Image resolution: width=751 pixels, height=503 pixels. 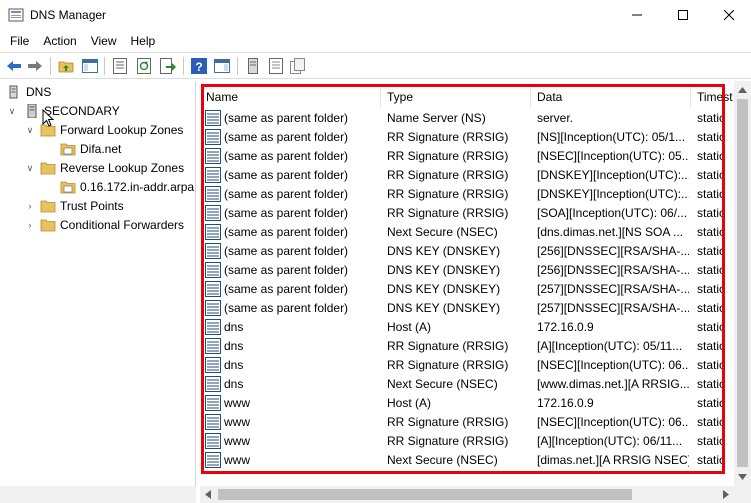 I want to click on show-hide-action-pane-button, so click(x=222, y=66).